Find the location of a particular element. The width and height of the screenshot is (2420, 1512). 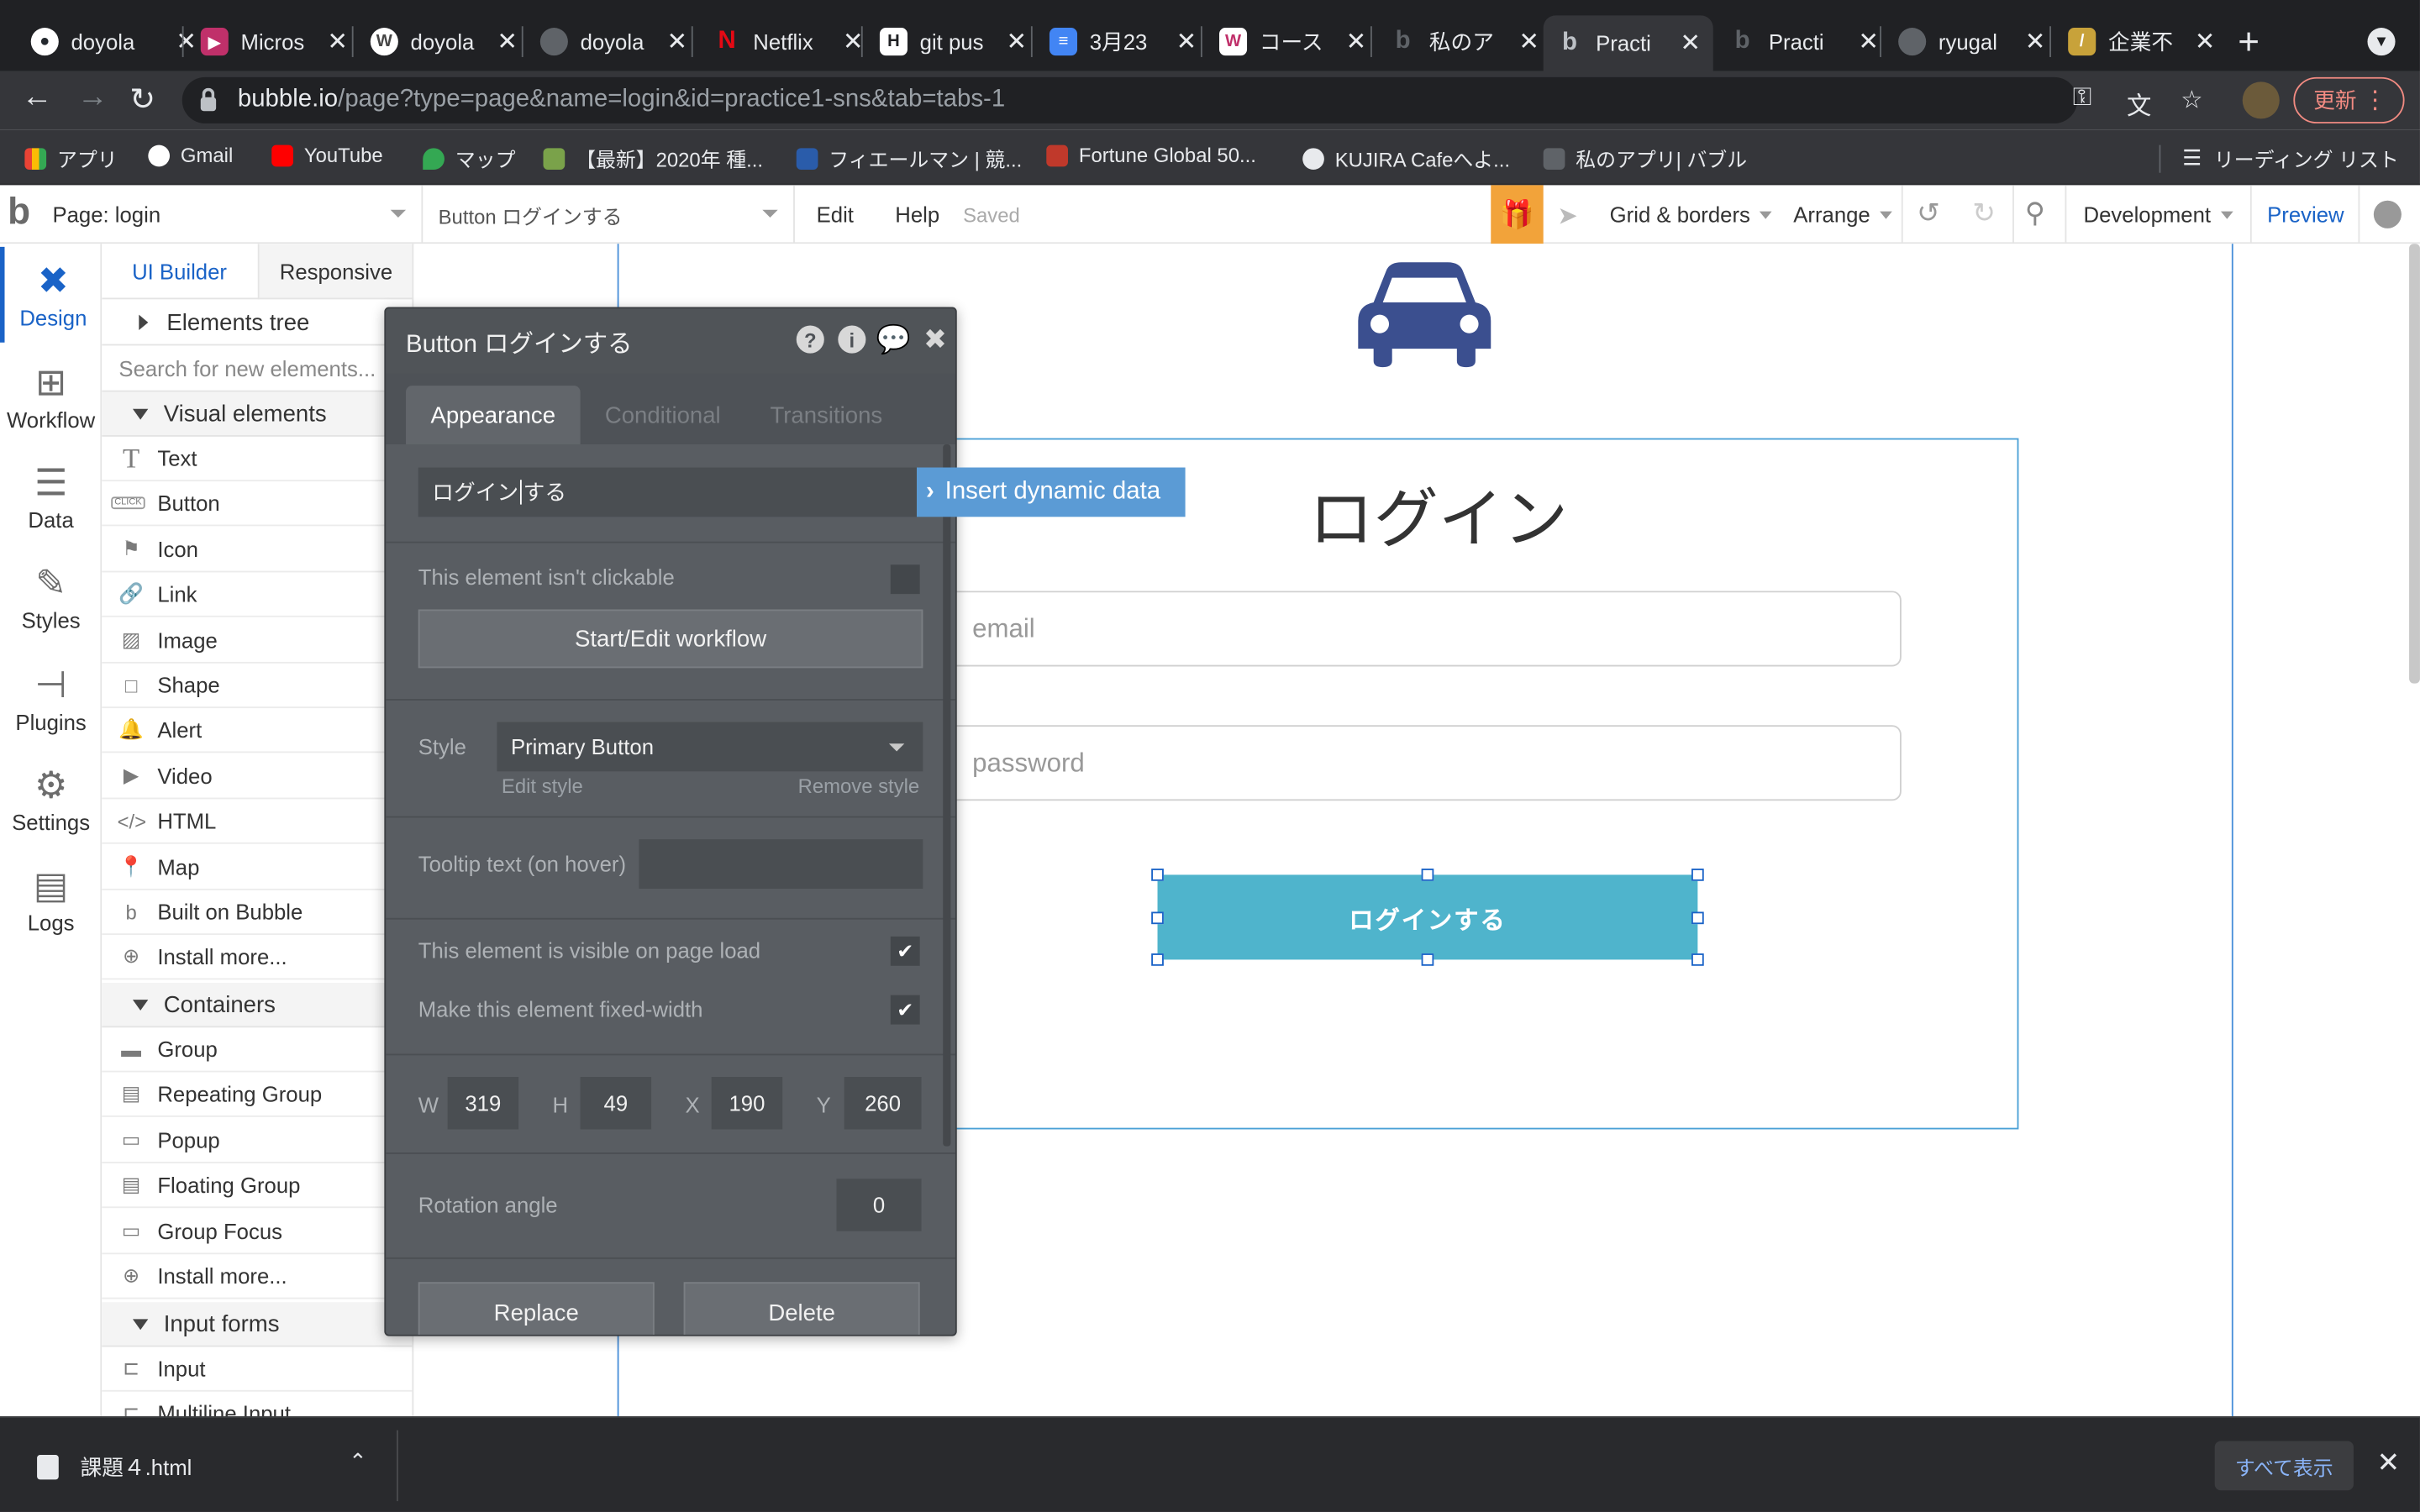

not-clickable-checkbox is located at coordinates (905, 579).